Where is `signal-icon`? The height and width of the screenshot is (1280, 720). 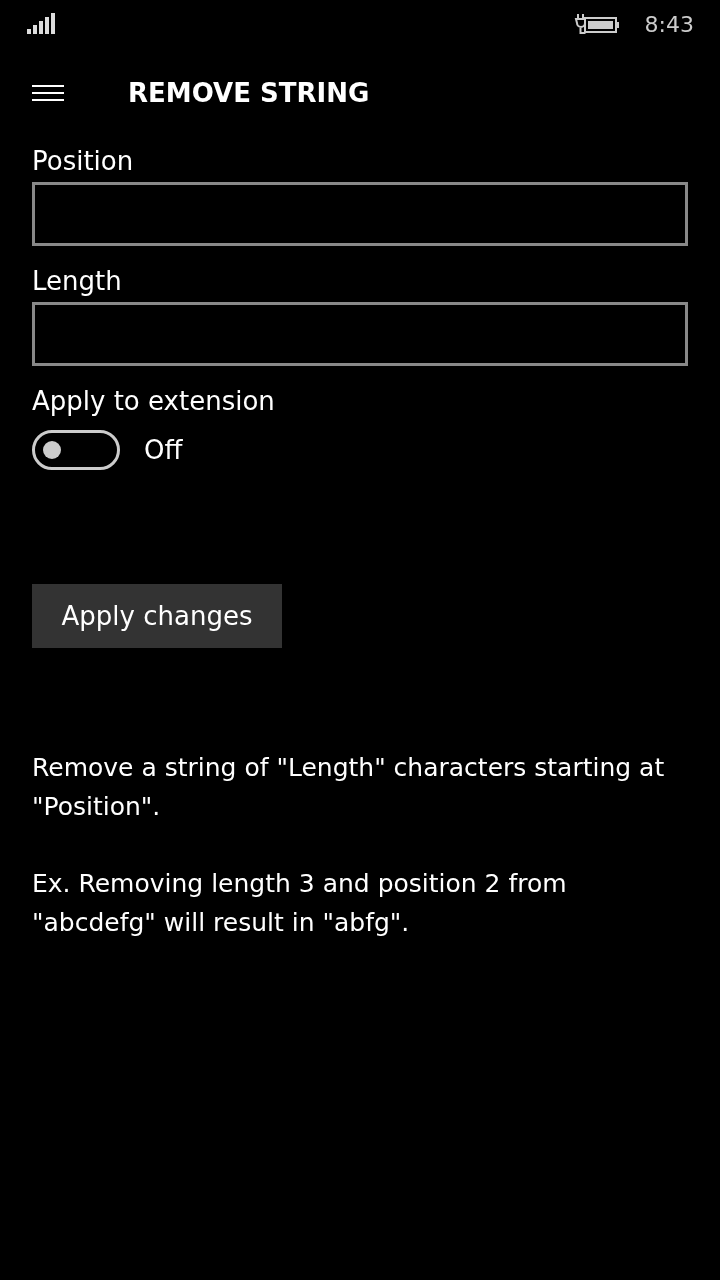 signal-icon is located at coordinates (41, 24).